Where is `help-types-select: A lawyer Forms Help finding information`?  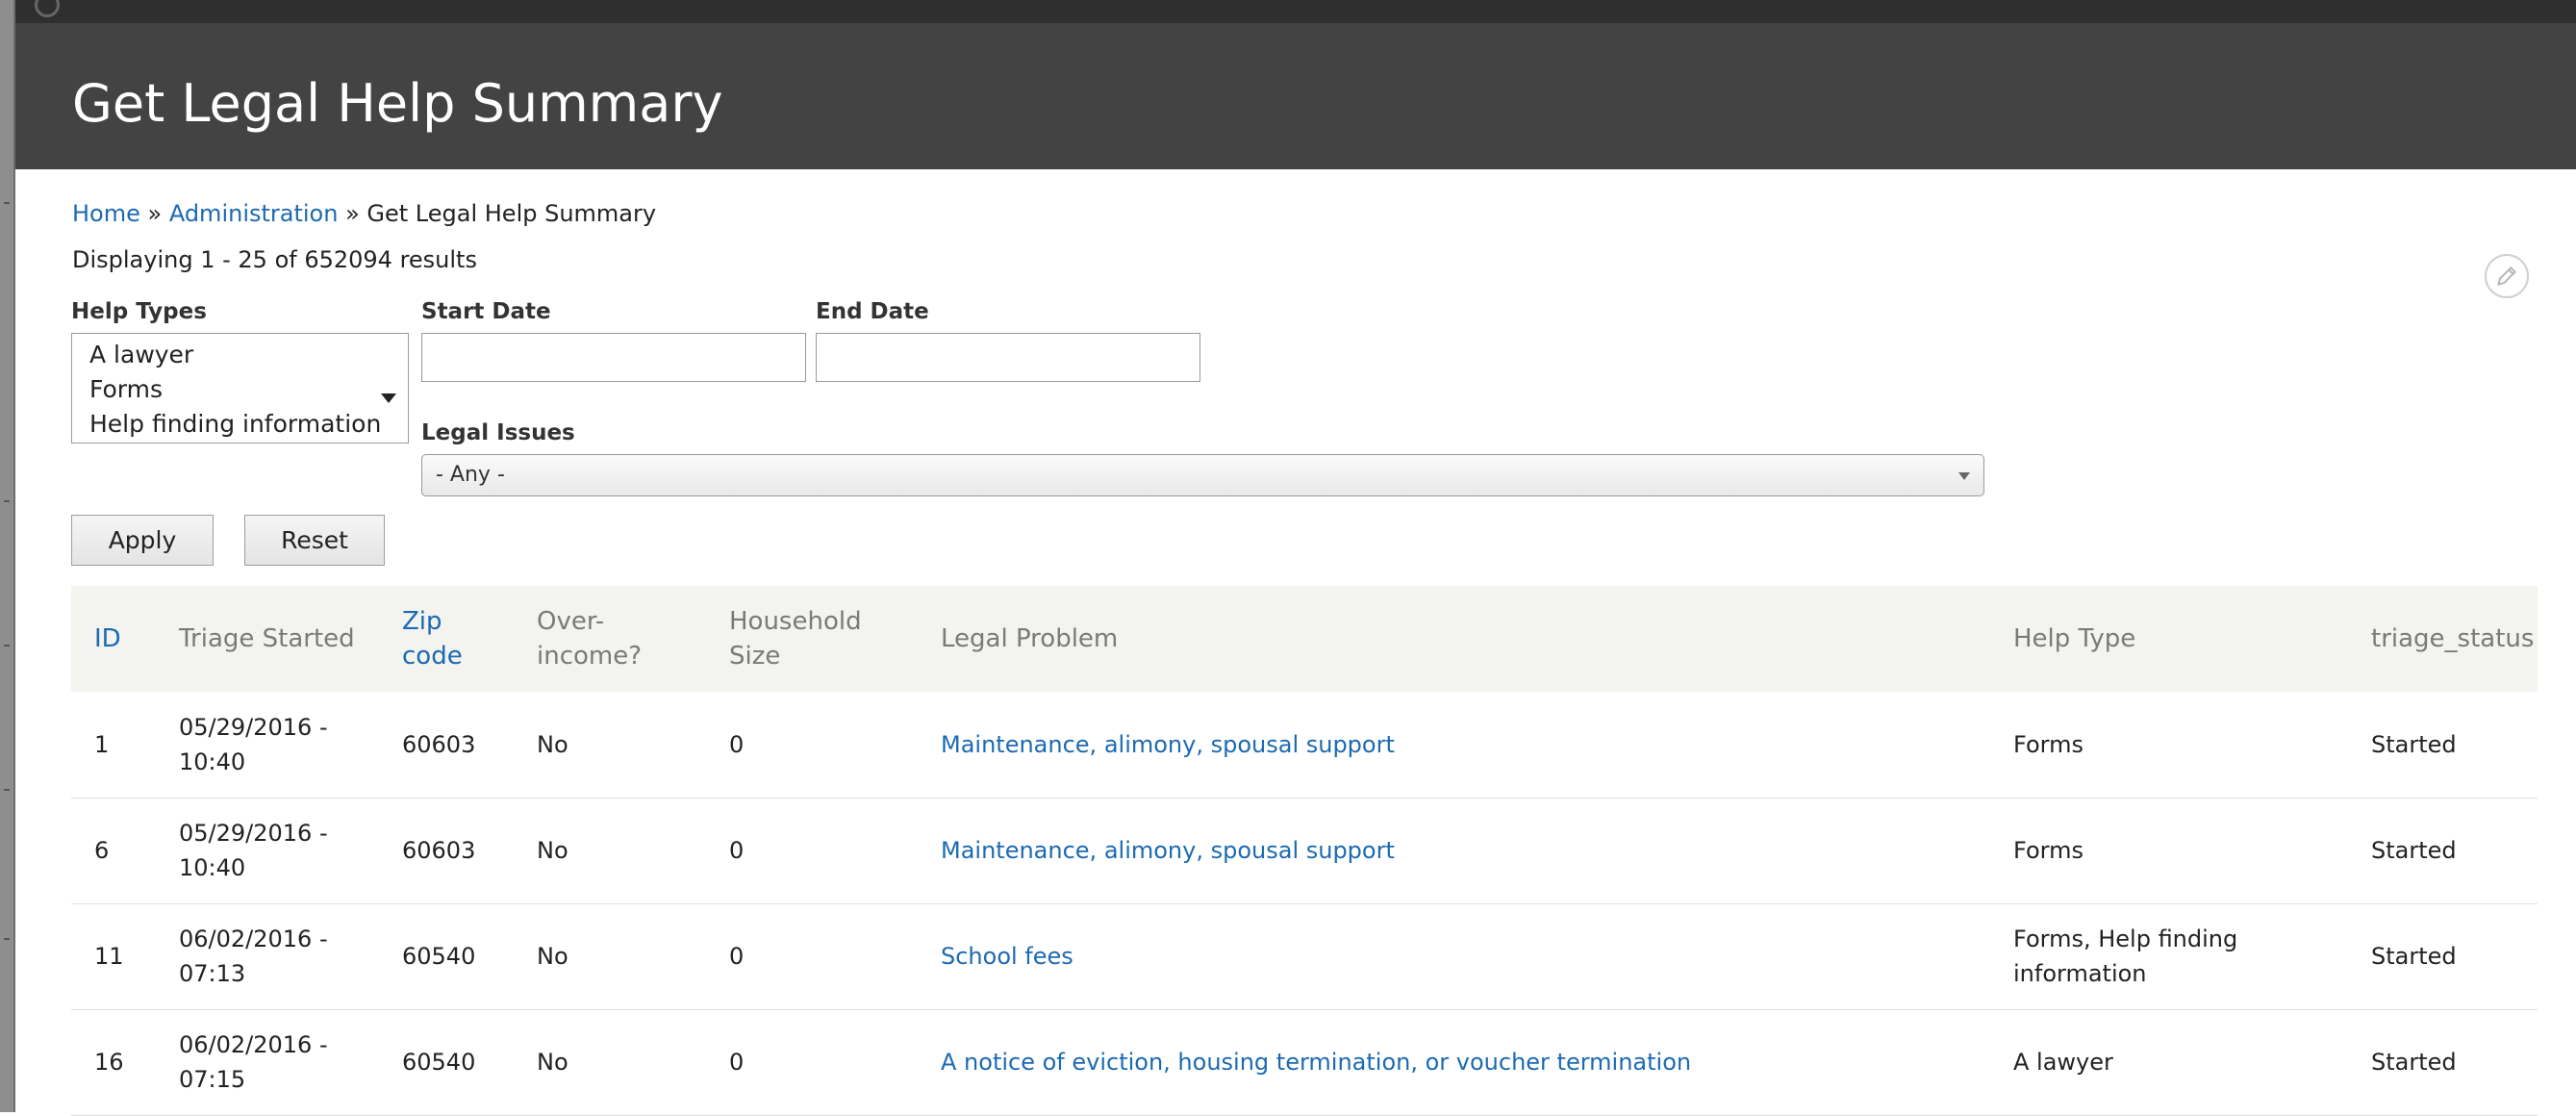
help-types-select: A lawyer Forms Help finding information is located at coordinates (240, 388).